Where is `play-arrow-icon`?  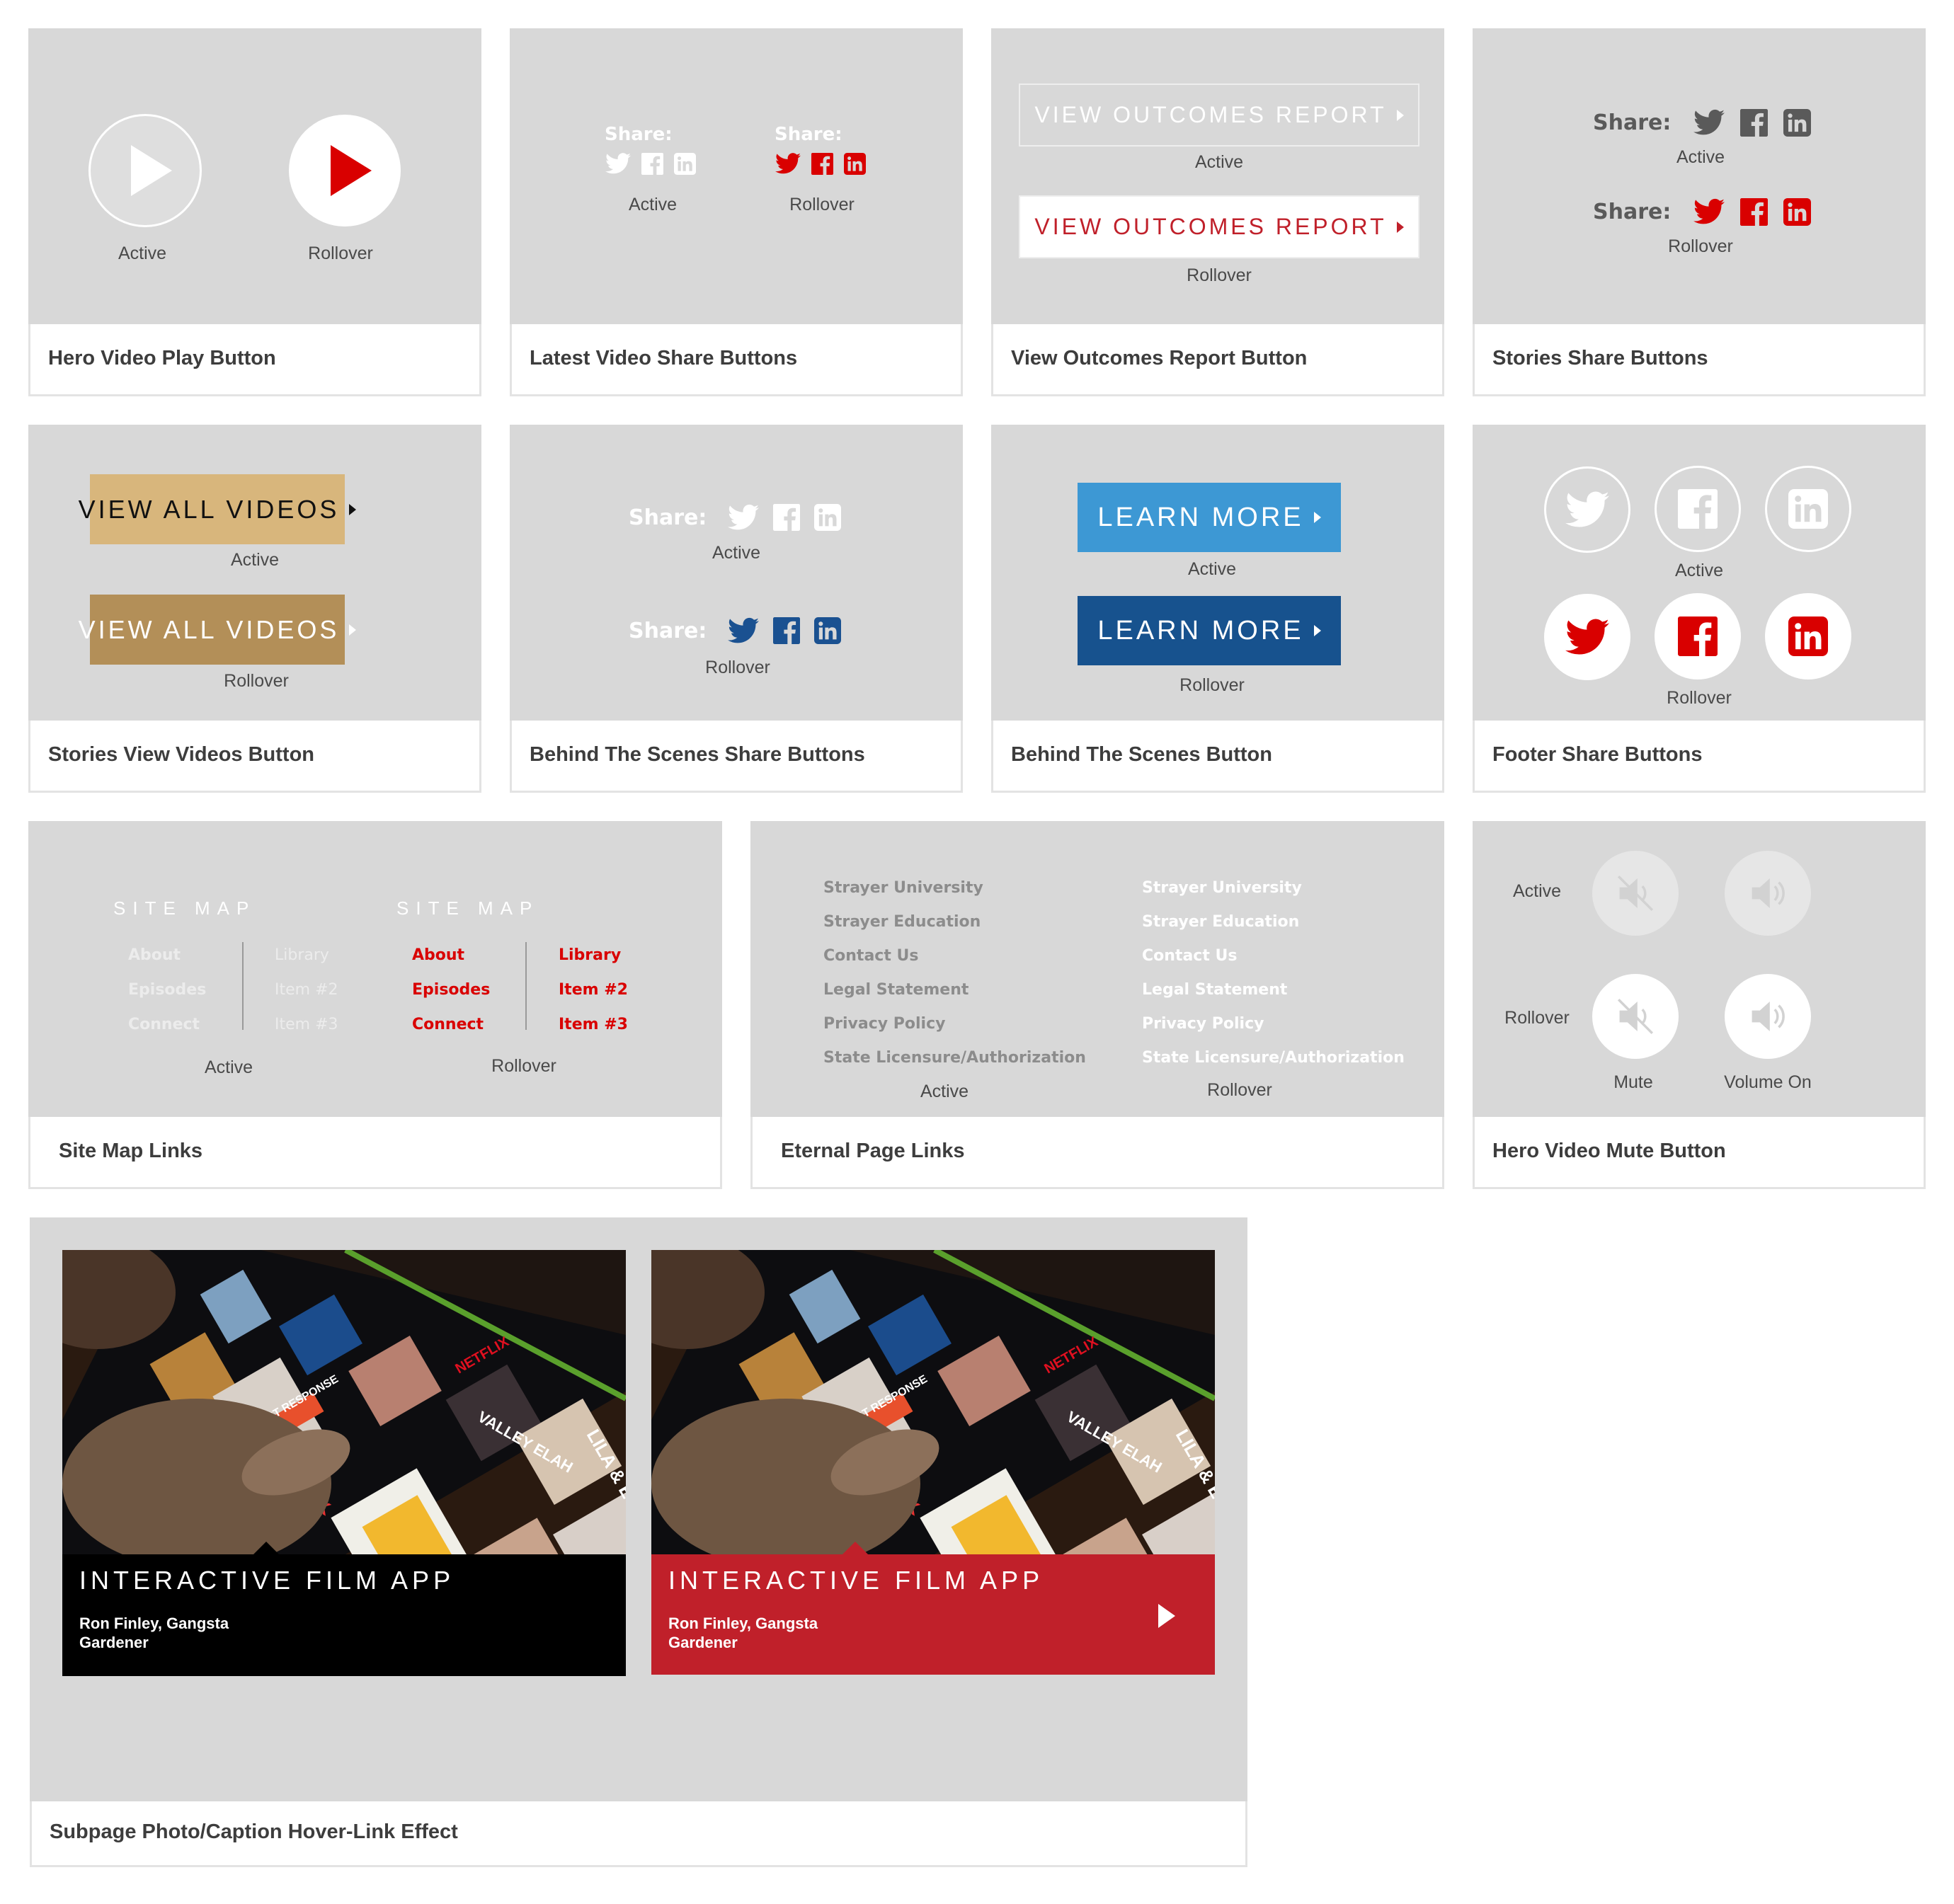
play-arrow-icon is located at coordinates (1166, 1616).